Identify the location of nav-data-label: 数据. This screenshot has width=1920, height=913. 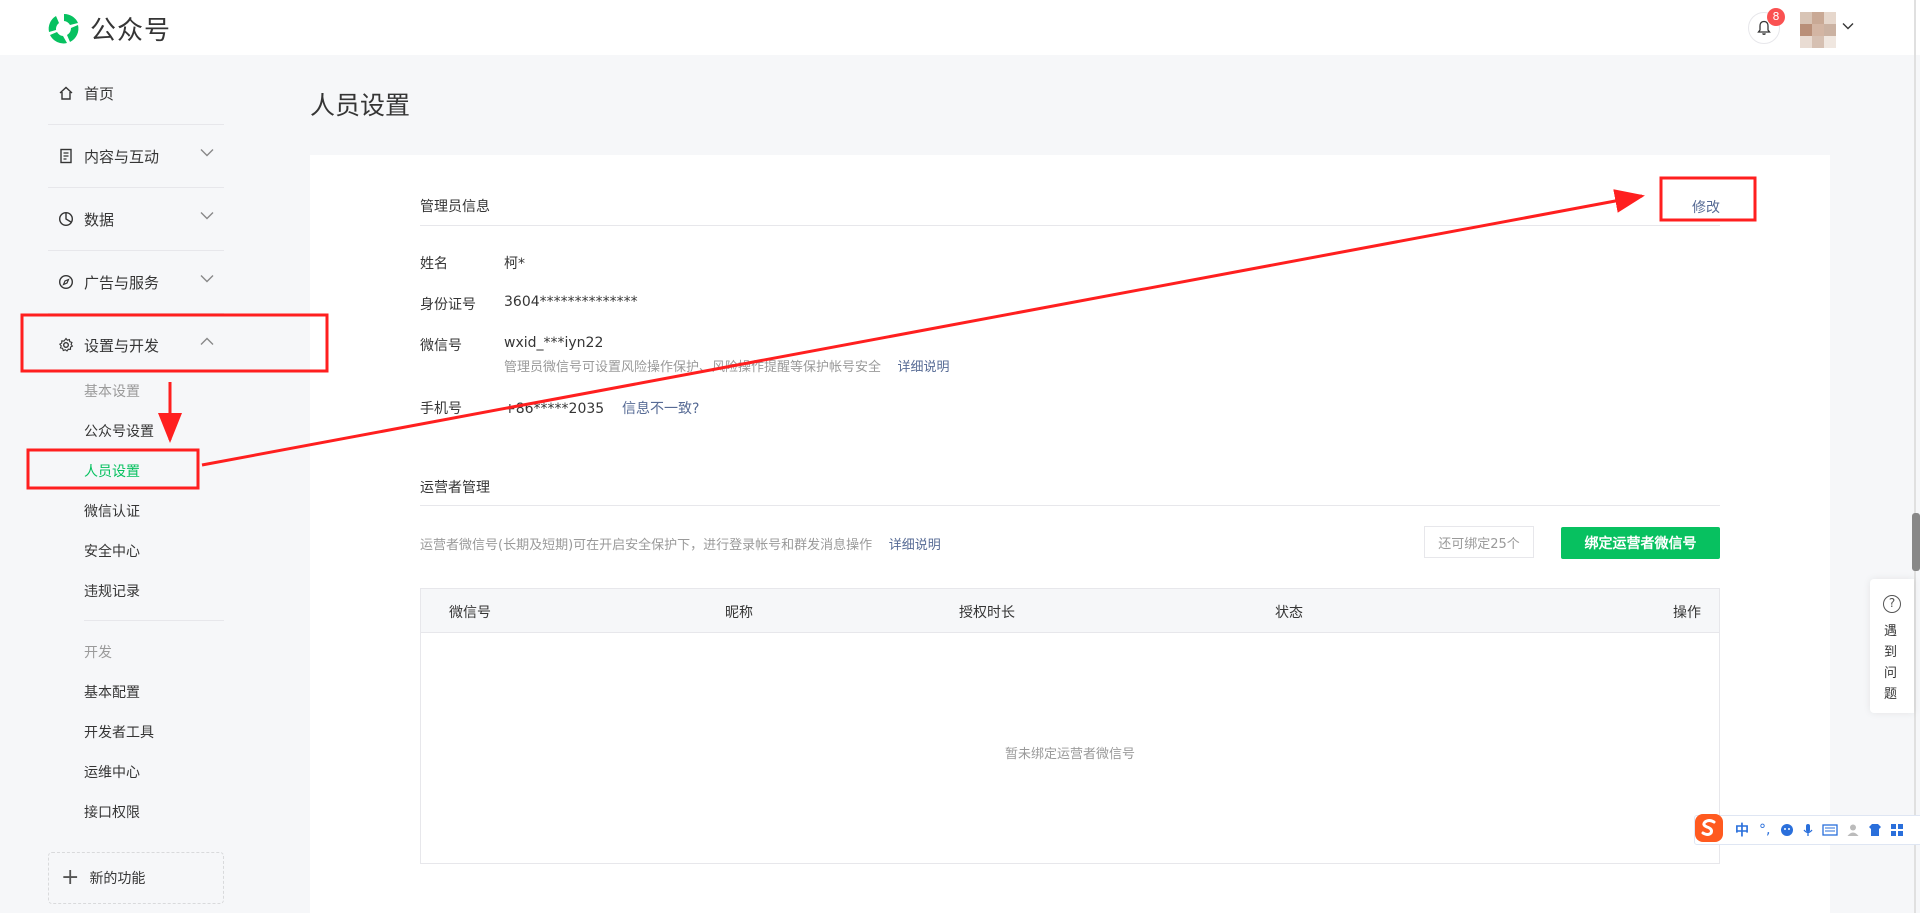
(99, 219).